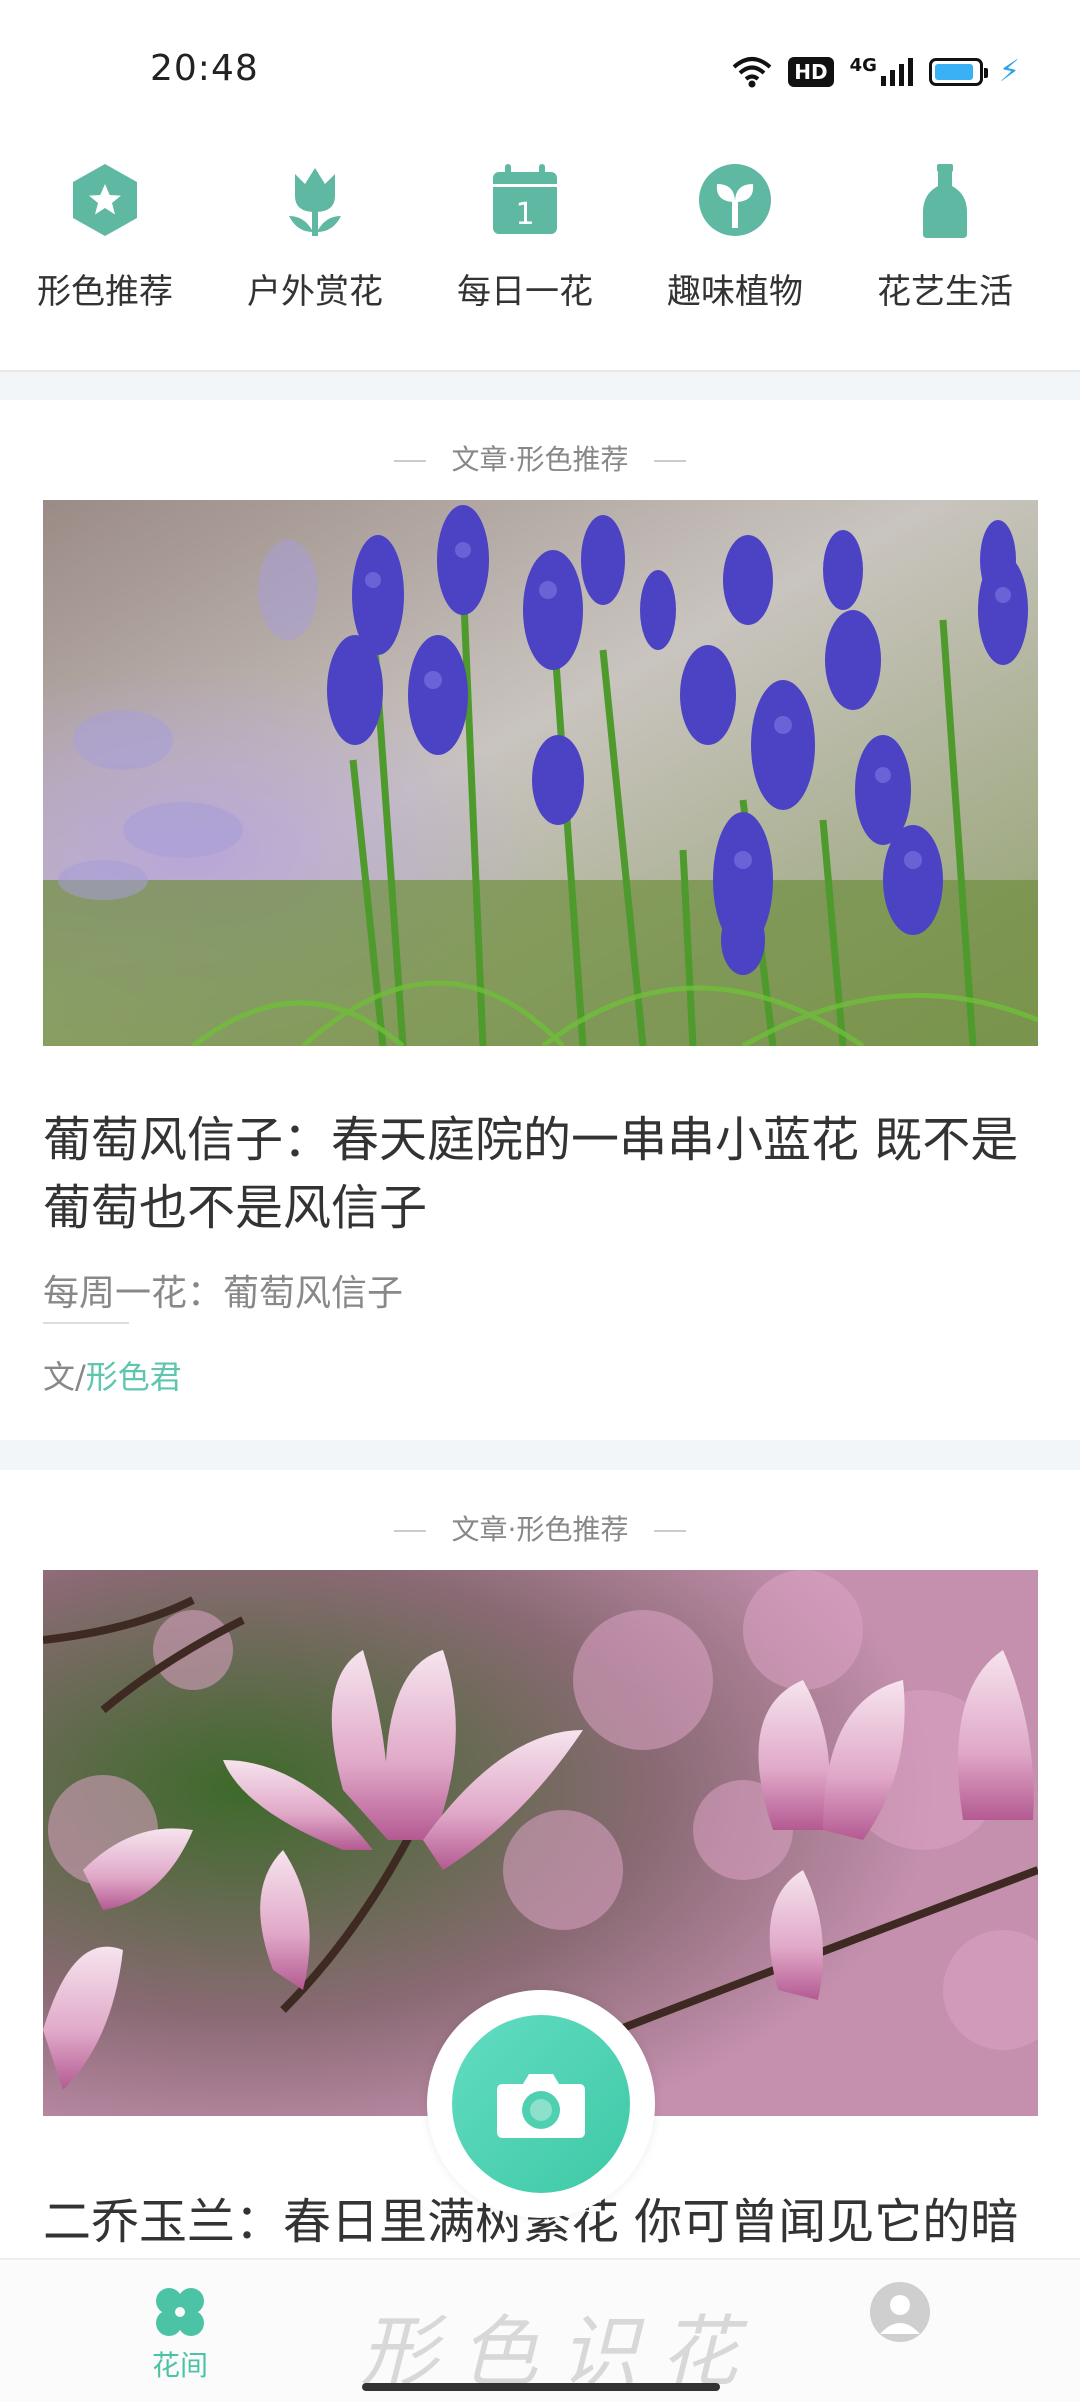 The width and height of the screenshot is (1080, 2402). I want to click on category-label: 形色推荐, so click(105, 292).